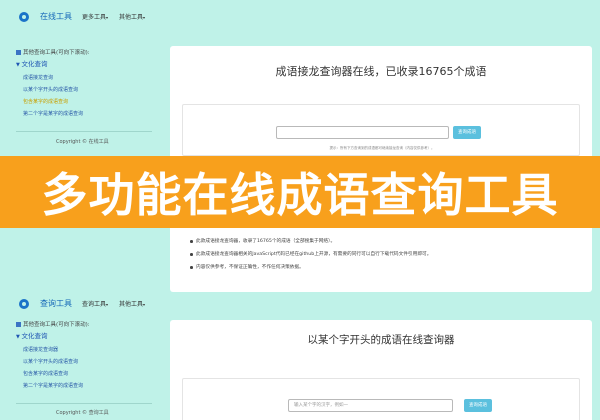 This screenshot has width=600, height=420. What do you see at coordinates (262, 241) in the screenshot?
I see `note-item: 此款成语接龙查询器，收录了16765个的成语（全部搜集于网络）。` at bounding box center [262, 241].